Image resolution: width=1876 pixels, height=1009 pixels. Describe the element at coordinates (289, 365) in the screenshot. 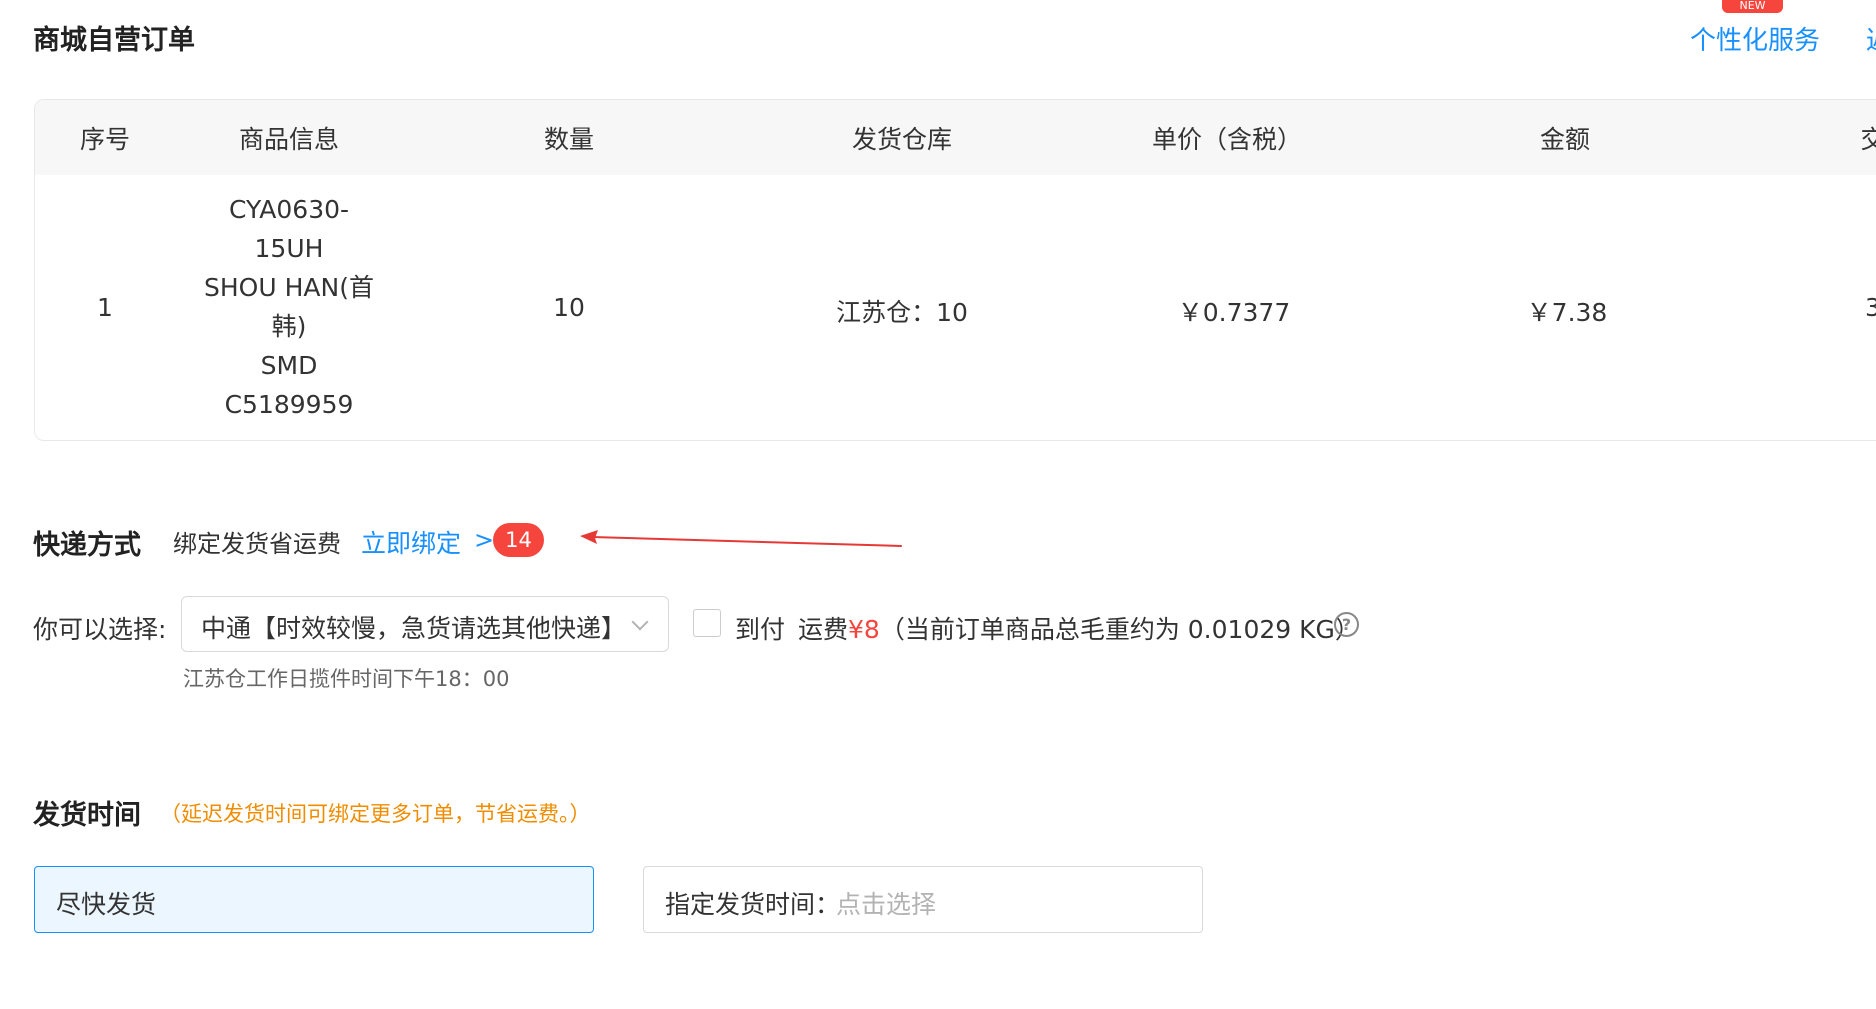

I see `product-line: SMD` at that location.